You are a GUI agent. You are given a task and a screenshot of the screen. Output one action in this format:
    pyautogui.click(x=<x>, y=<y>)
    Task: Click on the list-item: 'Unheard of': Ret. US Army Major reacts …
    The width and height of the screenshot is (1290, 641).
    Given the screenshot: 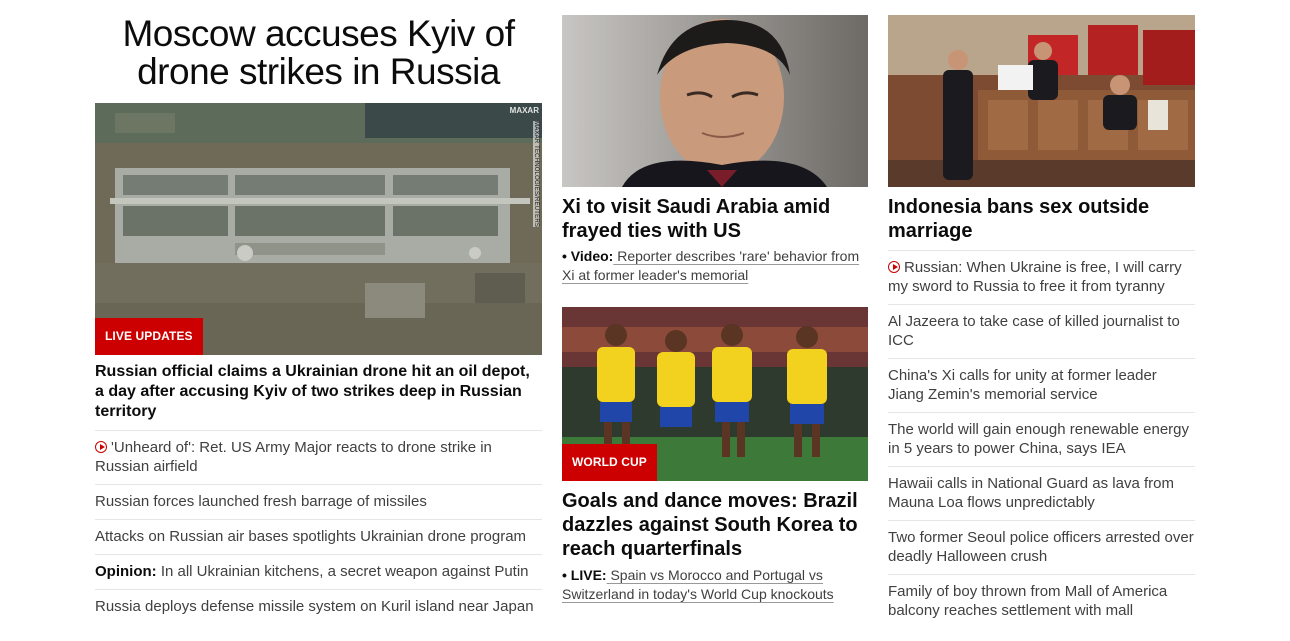 What is the action you would take?
    pyautogui.click(x=318, y=457)
    